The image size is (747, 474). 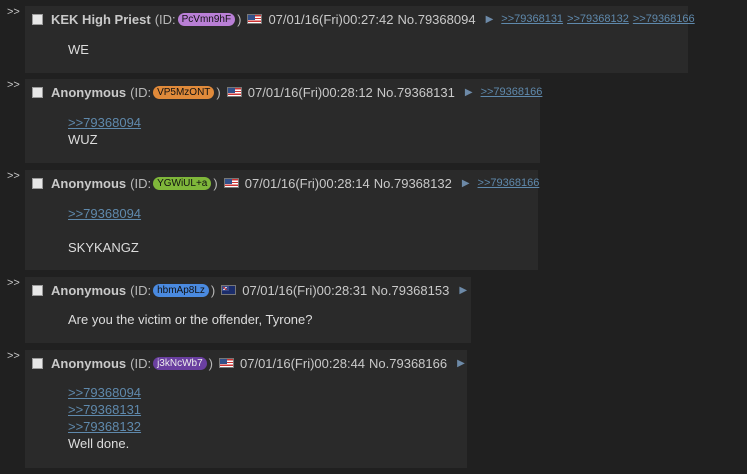 What do you see at coordinates (99, 443) in the screenshot?
I see `post-text: Well done.` at bounding box center [99, 443].